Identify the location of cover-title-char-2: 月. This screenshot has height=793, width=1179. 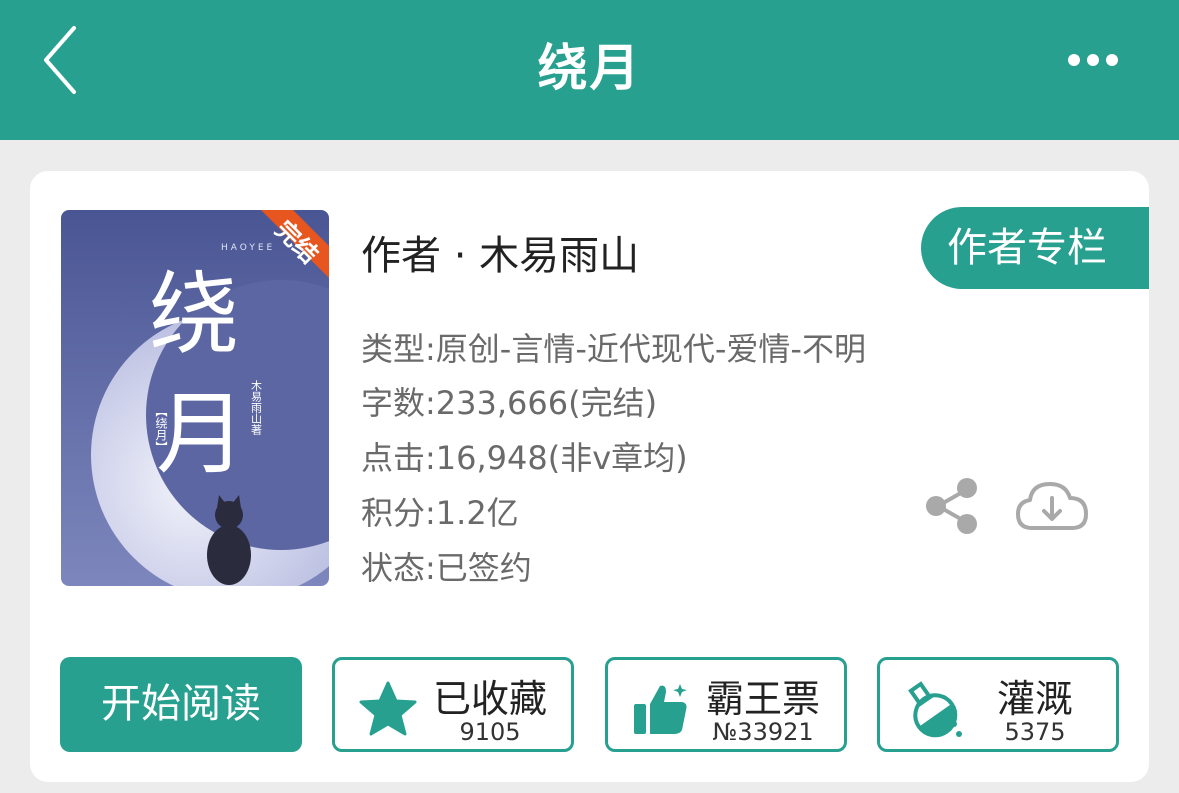
(201, 434).